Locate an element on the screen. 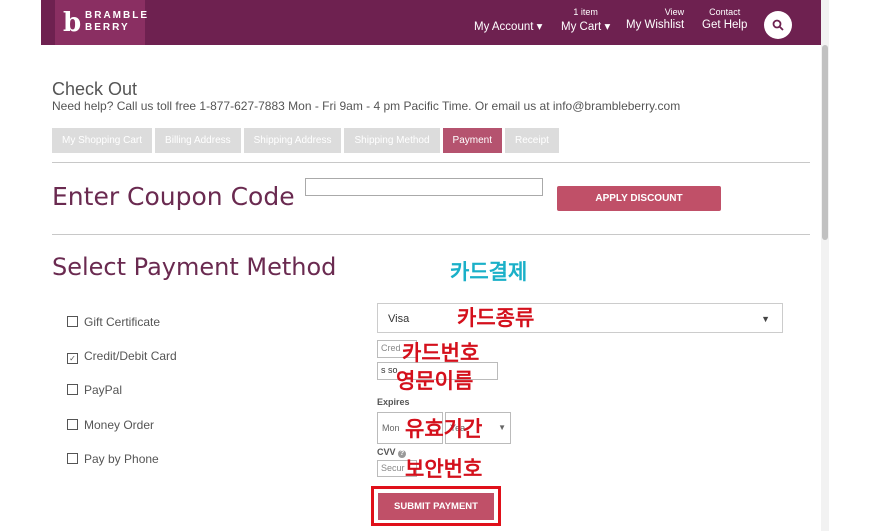 This screenshot has height=531, width=870. annotation-english-name: 영문이름 is located at coordinates (435, 381).